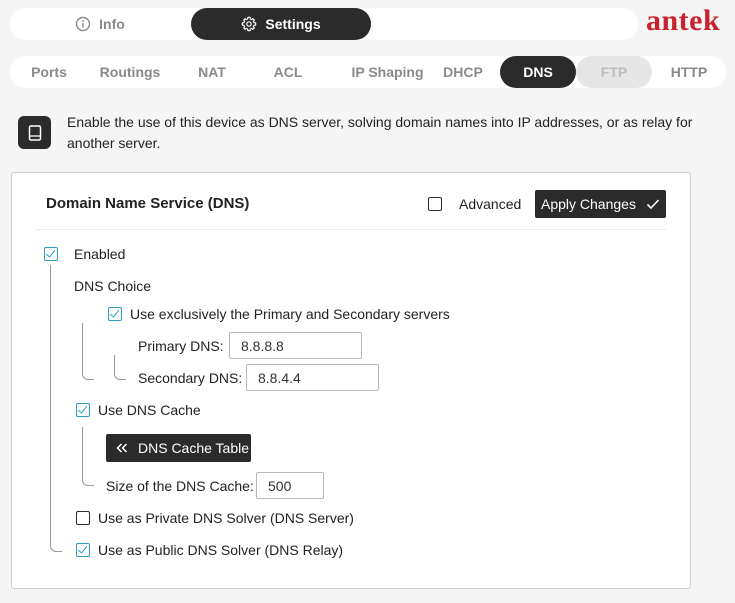 This screenshot has width=735, height=603. What do you see at coordinates (113, 286) in the screenshot?
I see `dns-choice-label: DNS Choice` at bounding box center [113, 286].